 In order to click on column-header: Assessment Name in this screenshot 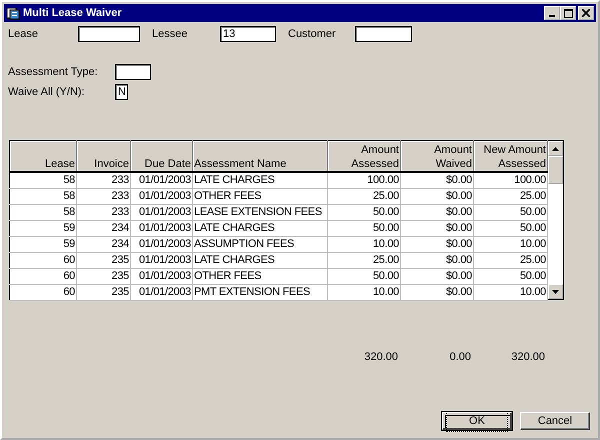, I will do `click(260, 156)`.